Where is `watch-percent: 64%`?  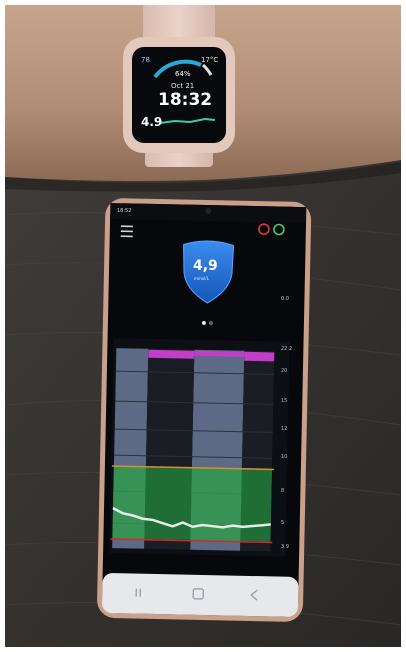
watch-percent: 64% is located at coordinates (183, 74).